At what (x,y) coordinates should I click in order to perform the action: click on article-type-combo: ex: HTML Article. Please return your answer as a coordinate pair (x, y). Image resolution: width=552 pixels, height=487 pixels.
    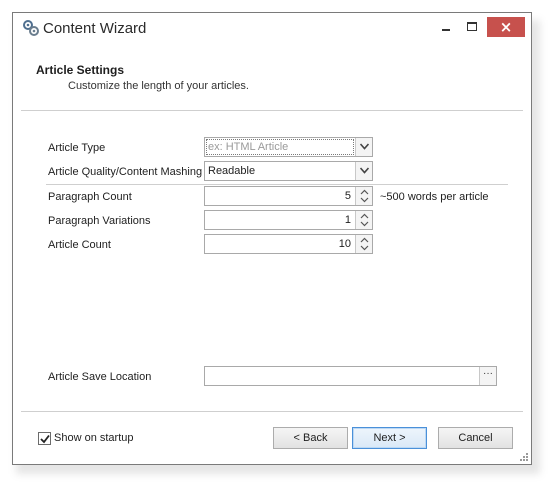
    Looking at the image, I should click on (288, 147).